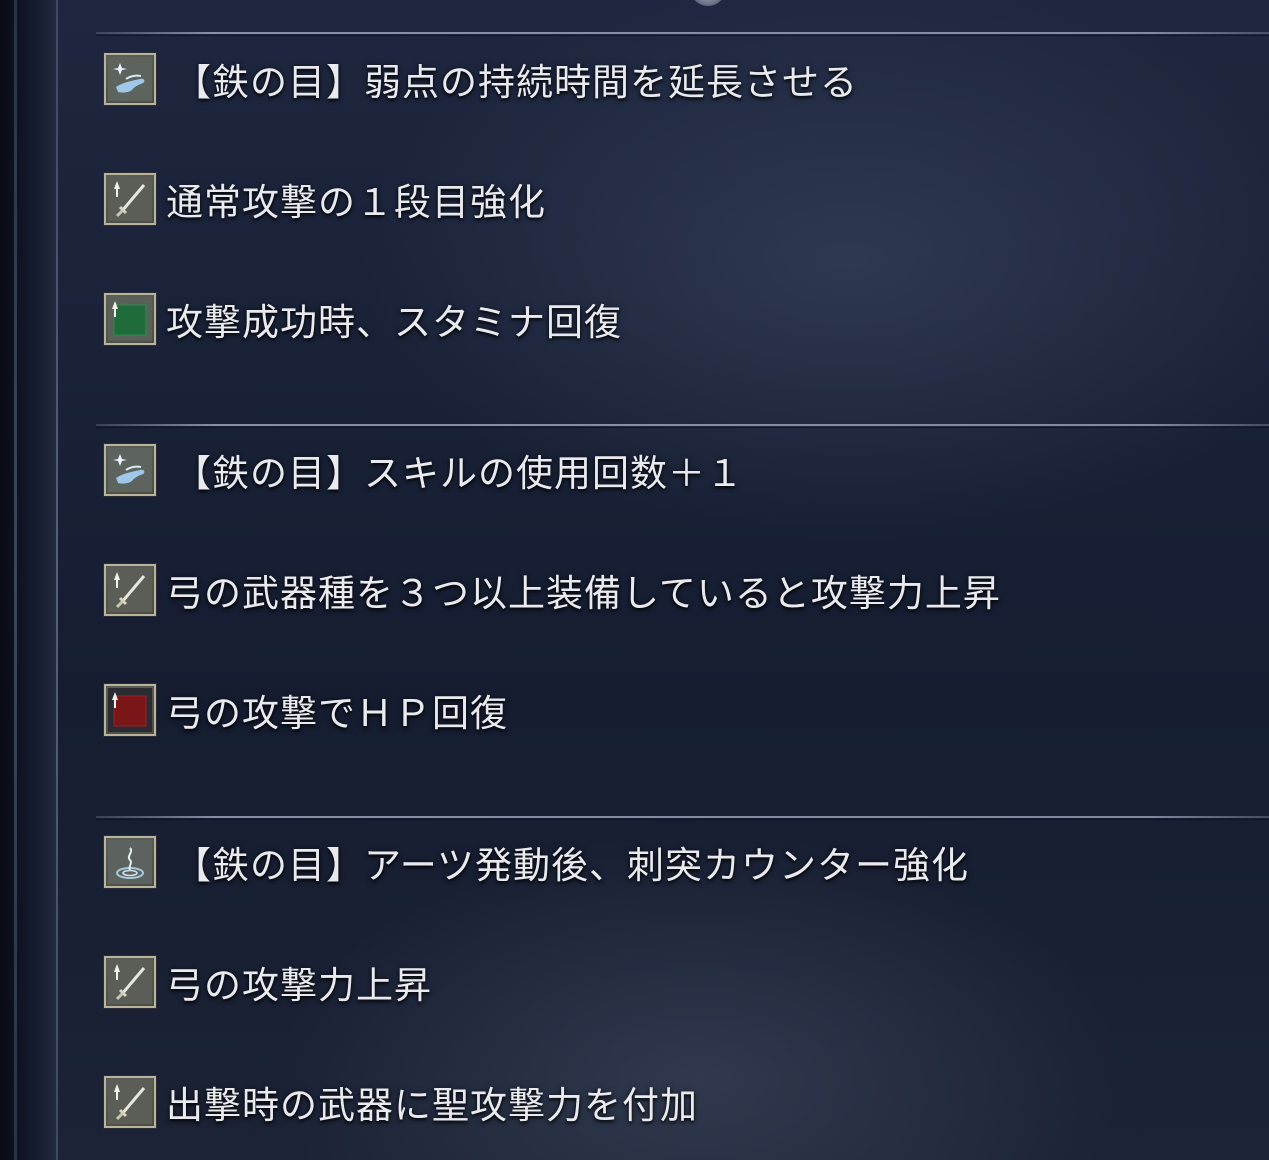 Image resolution: width=1269 pixels, height=1160 pixels. What do you see at coordinates (572, 865) in the screenshot?
I see `effect-text: 【鉄の目】アーツ発動後、刺突カウンター強化` at bounding box center [572, 865].